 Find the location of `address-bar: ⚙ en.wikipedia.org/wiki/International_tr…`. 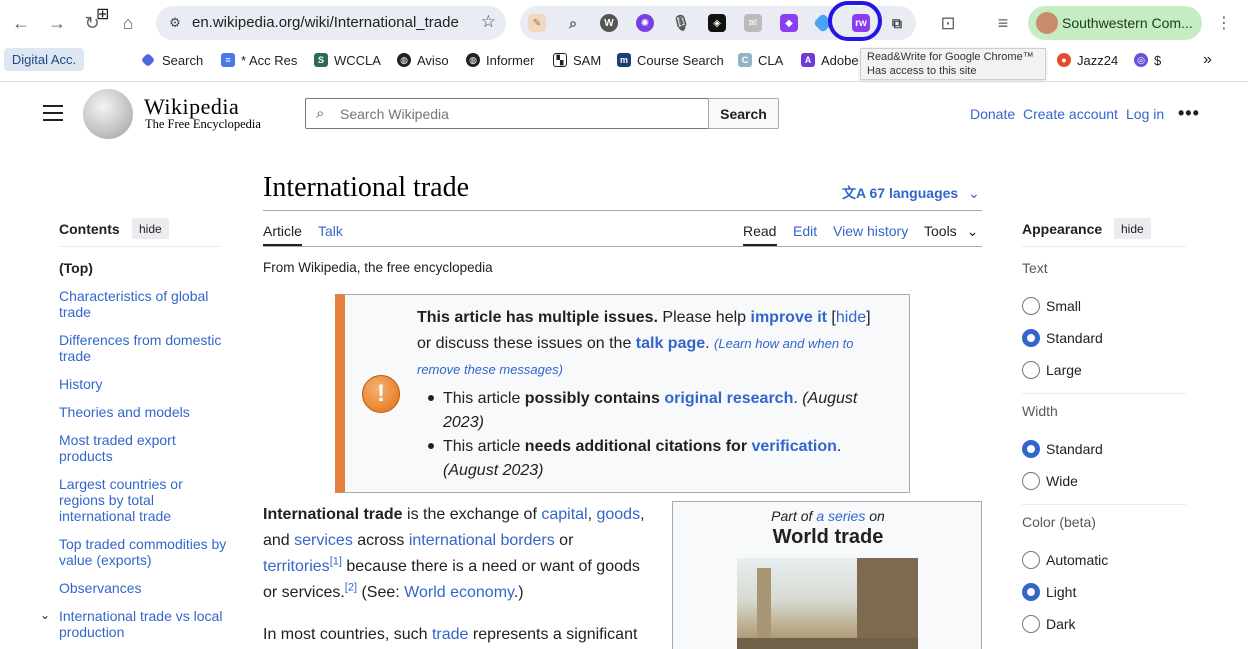

address-bar: ⚙ en.wikipedia.org/wiki/International_tr… is located at coordinates (331, 23).